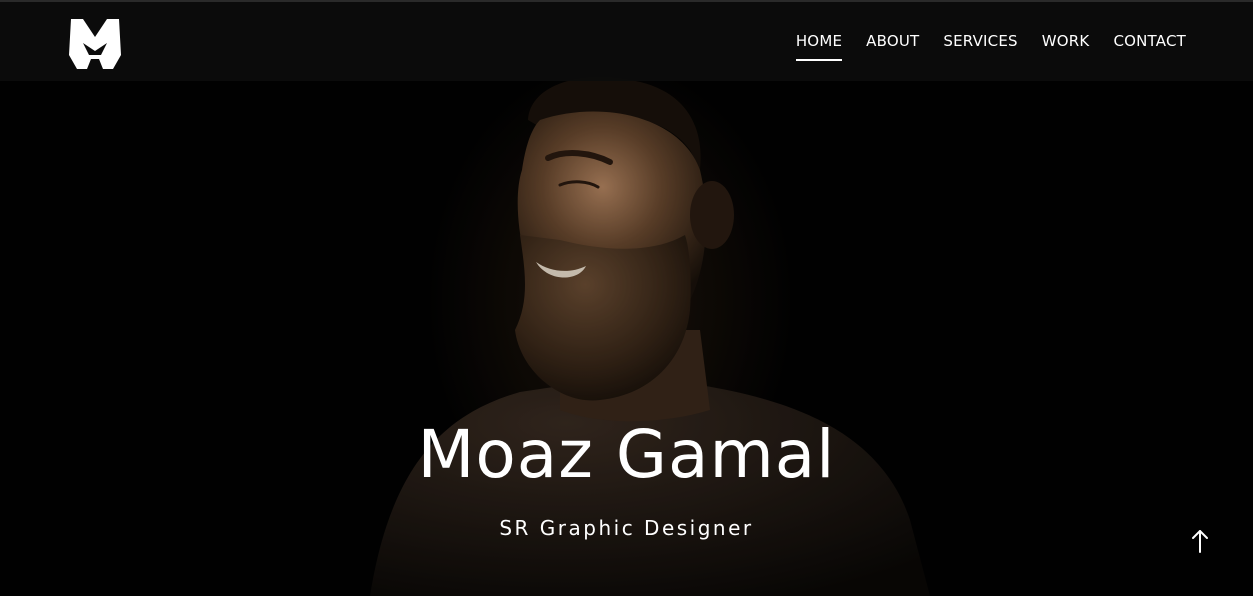  Describe the element at coordinates (980, 41) in the screenshot. I see `nav-item-services: SERVICES` at that location.